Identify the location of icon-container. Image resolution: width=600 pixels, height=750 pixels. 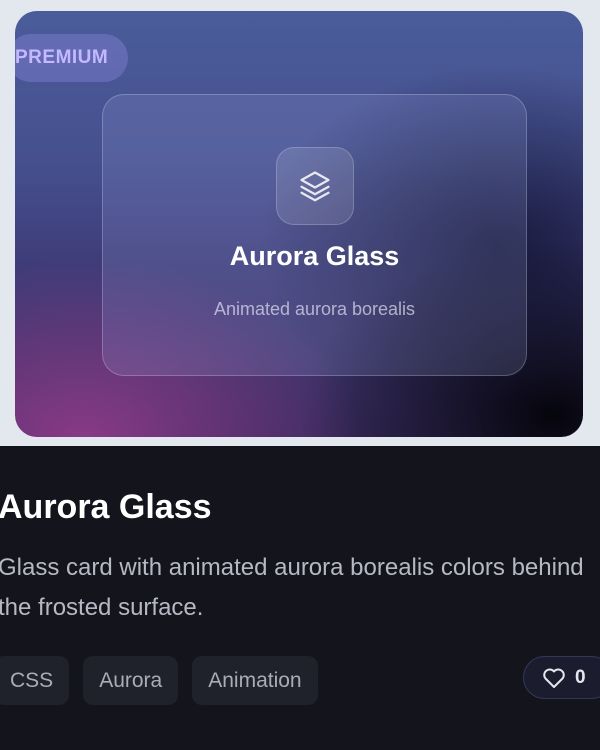
(315, 186).